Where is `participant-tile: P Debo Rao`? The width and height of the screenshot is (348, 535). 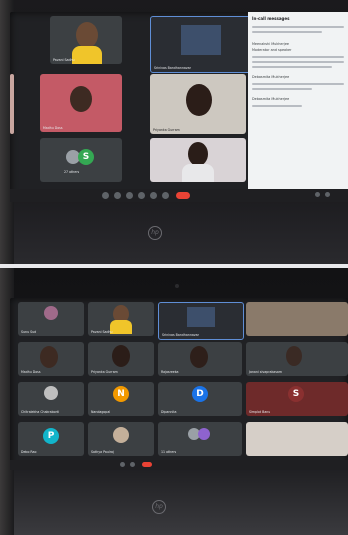 participant-tile: P Debo Rao is located at coordinates (51, 439).